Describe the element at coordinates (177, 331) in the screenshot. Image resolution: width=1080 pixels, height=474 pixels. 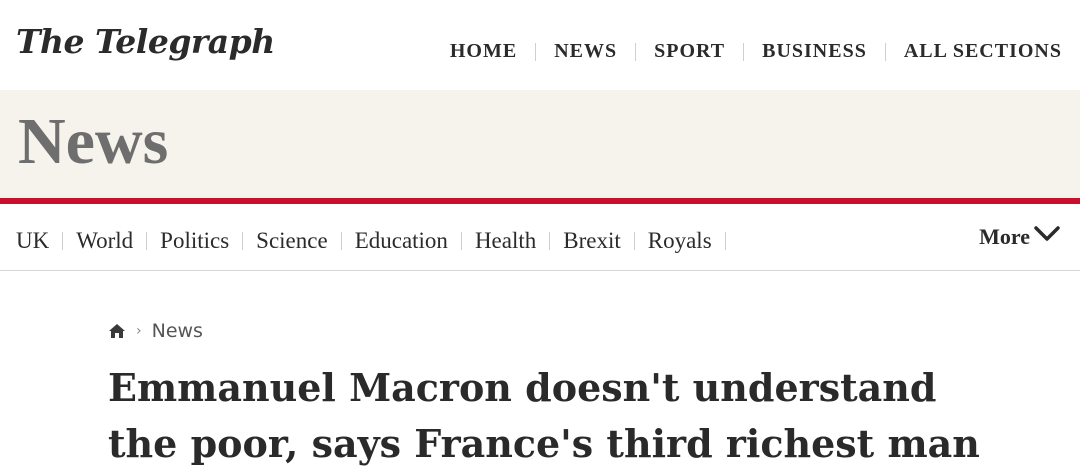
I see `breadcrumb-current: News` at that location.